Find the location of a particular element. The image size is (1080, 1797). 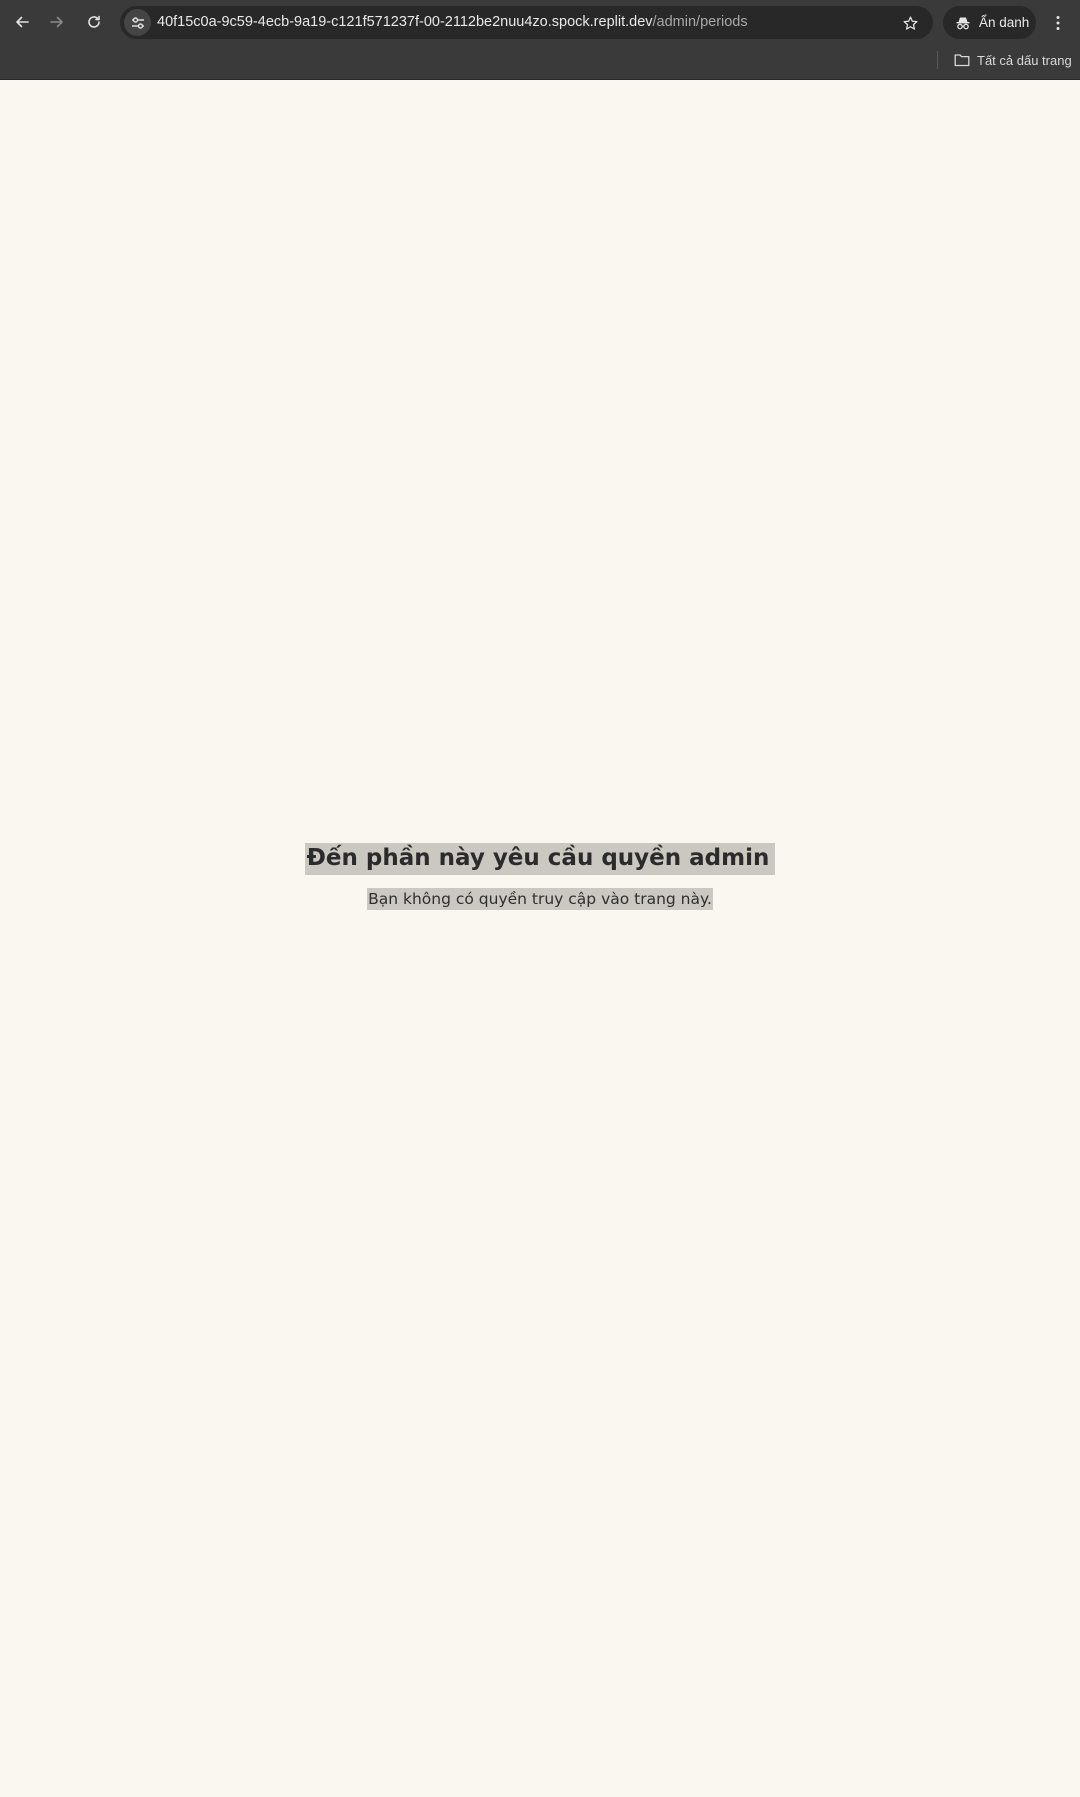

back-arrow-icon is located at coordinates (22, 22).